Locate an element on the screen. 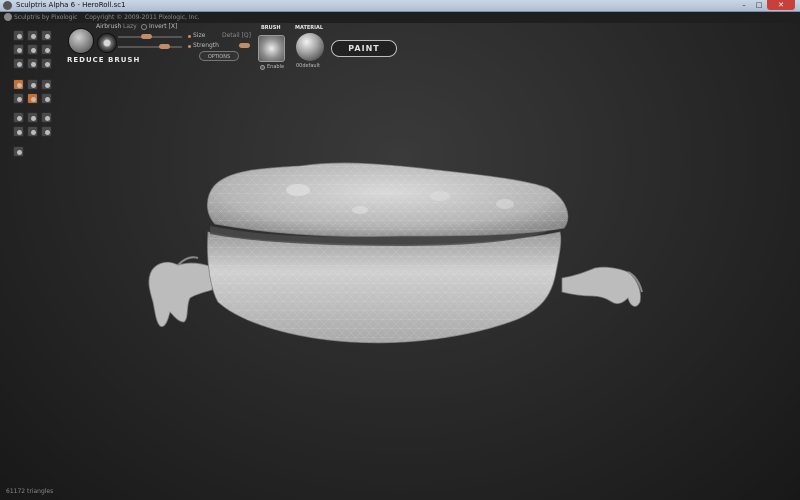  material-sphere is located at coordinates (310, 47).